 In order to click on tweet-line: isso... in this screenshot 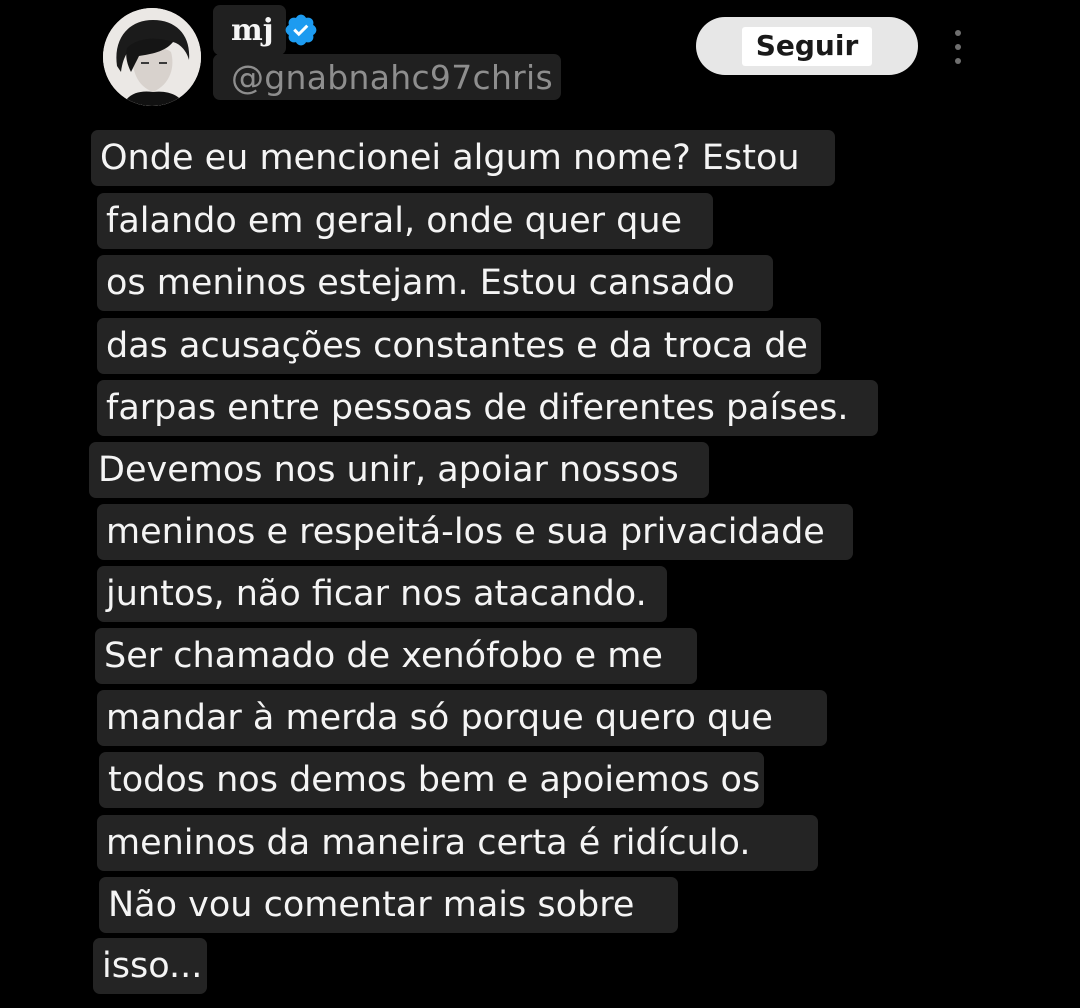, I will do `click(150, 966)`.